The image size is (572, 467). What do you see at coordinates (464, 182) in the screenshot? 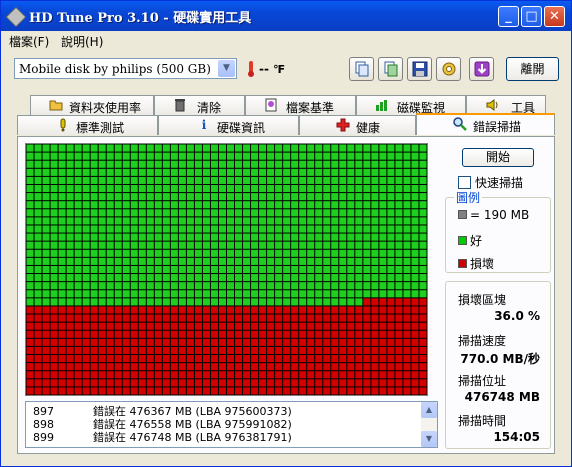
I see `checkbox-icon` at bounding box center [464, 182].